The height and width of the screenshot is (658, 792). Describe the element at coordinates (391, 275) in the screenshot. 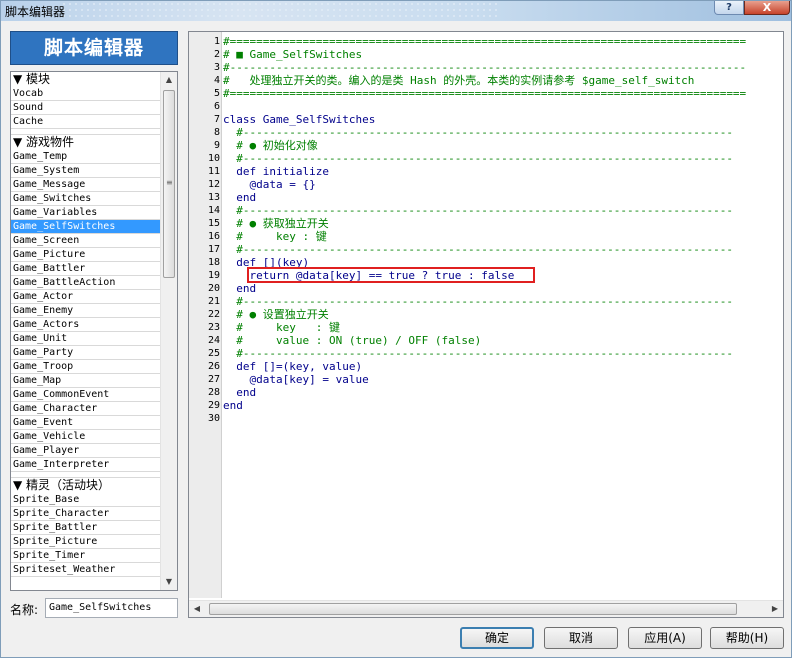

I see `highlight-annotation` at that location.